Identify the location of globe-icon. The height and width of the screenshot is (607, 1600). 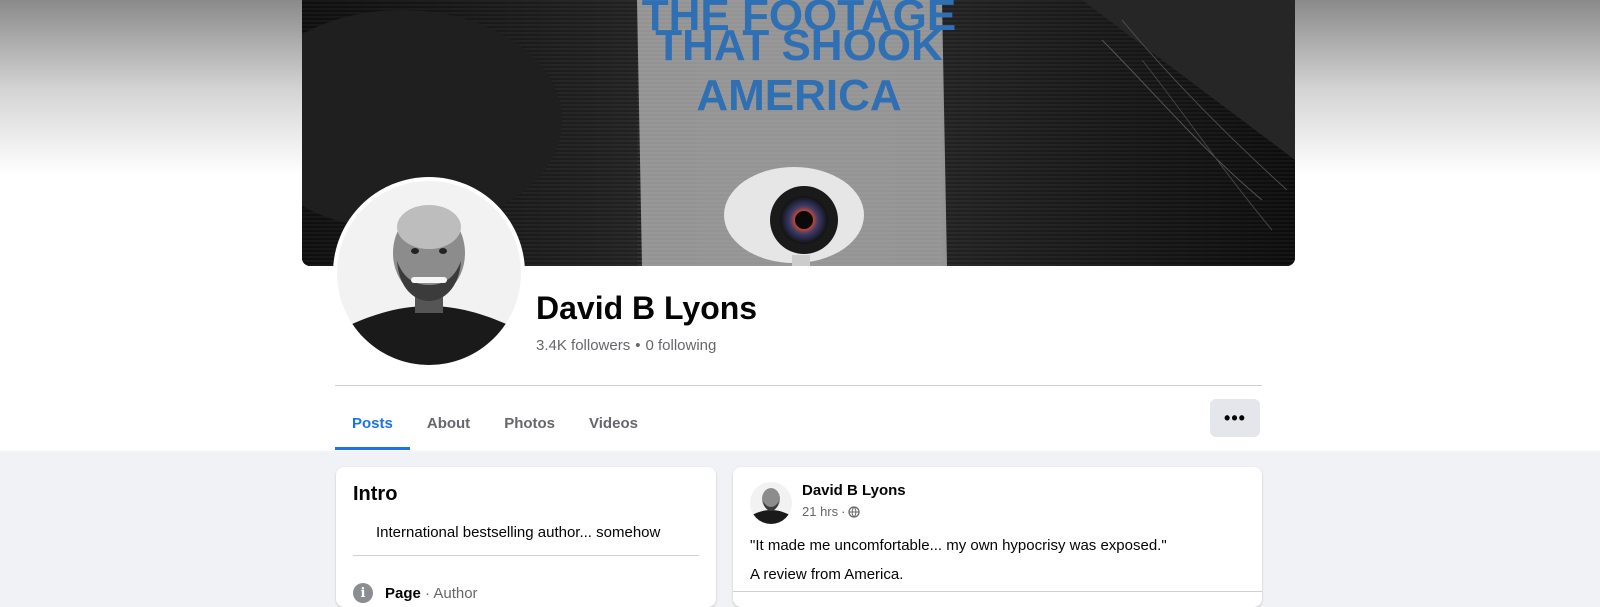
(854, 511).